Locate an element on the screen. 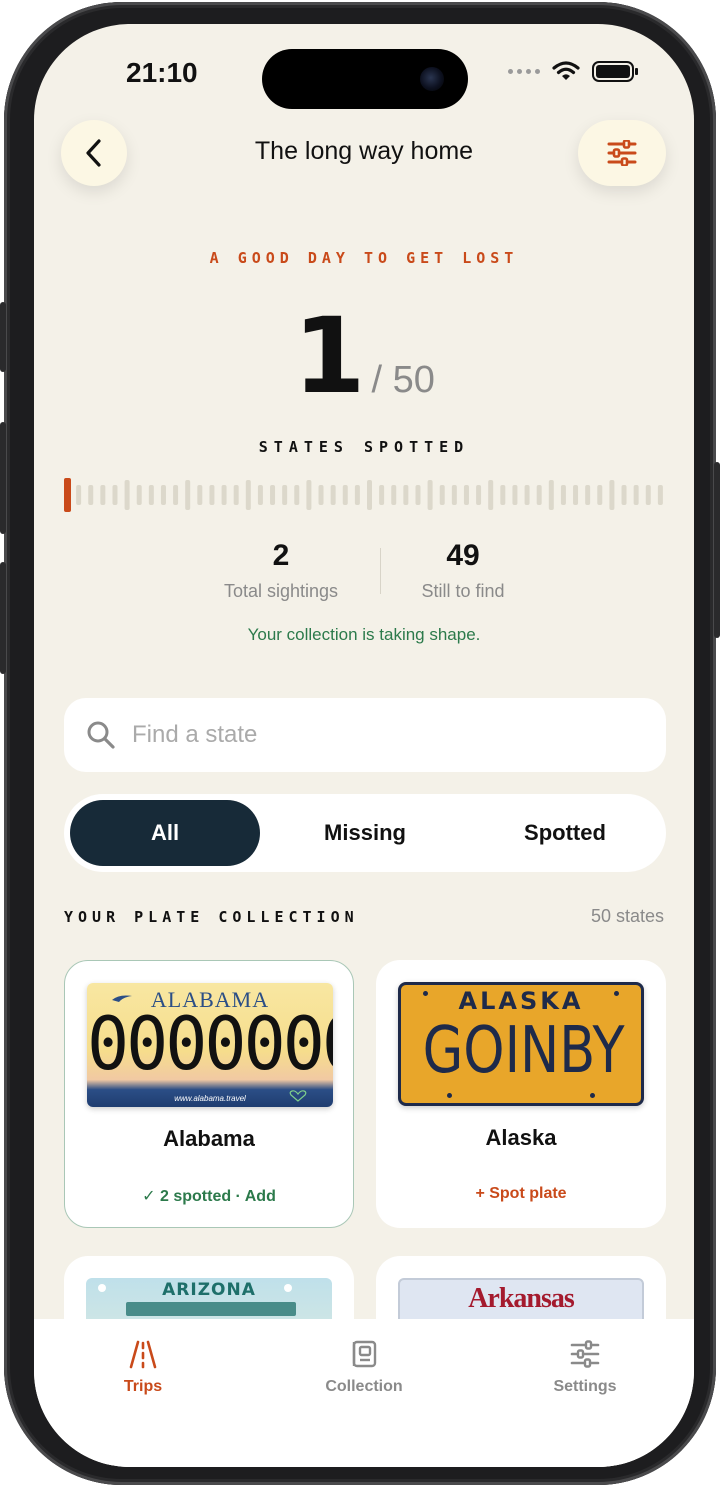 This screenshot has width=720, height=1487. spotted-counter: 1 / 50 is located at coordinates (364, 356).